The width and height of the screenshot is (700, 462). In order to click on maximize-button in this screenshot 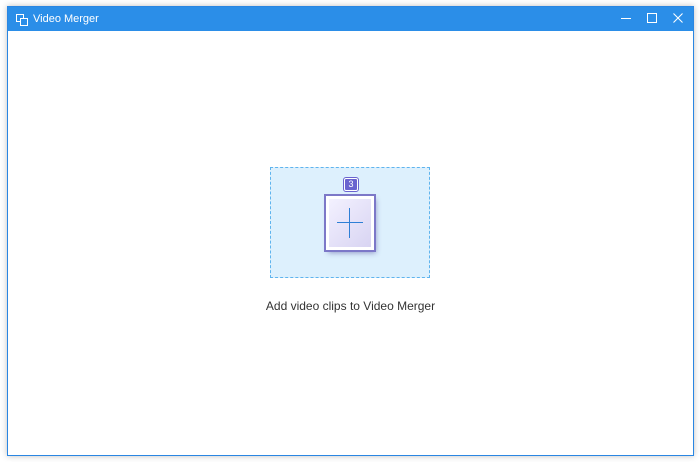, I will do `click(652, 19)`.